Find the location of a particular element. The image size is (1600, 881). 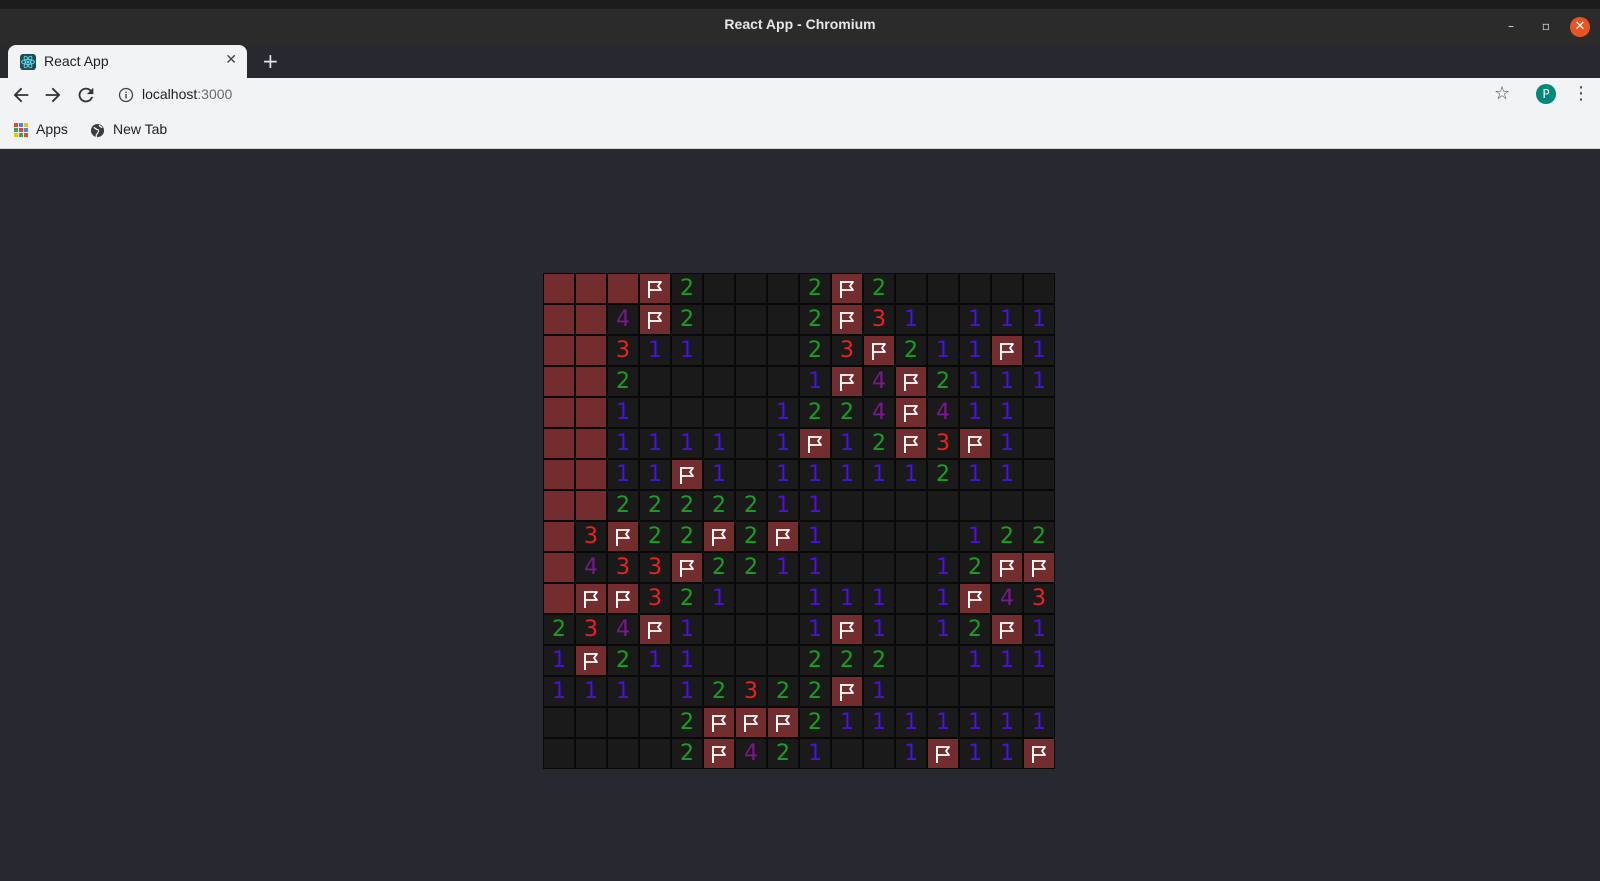

forward-arrow-icon is located at coordinates (53, 95).